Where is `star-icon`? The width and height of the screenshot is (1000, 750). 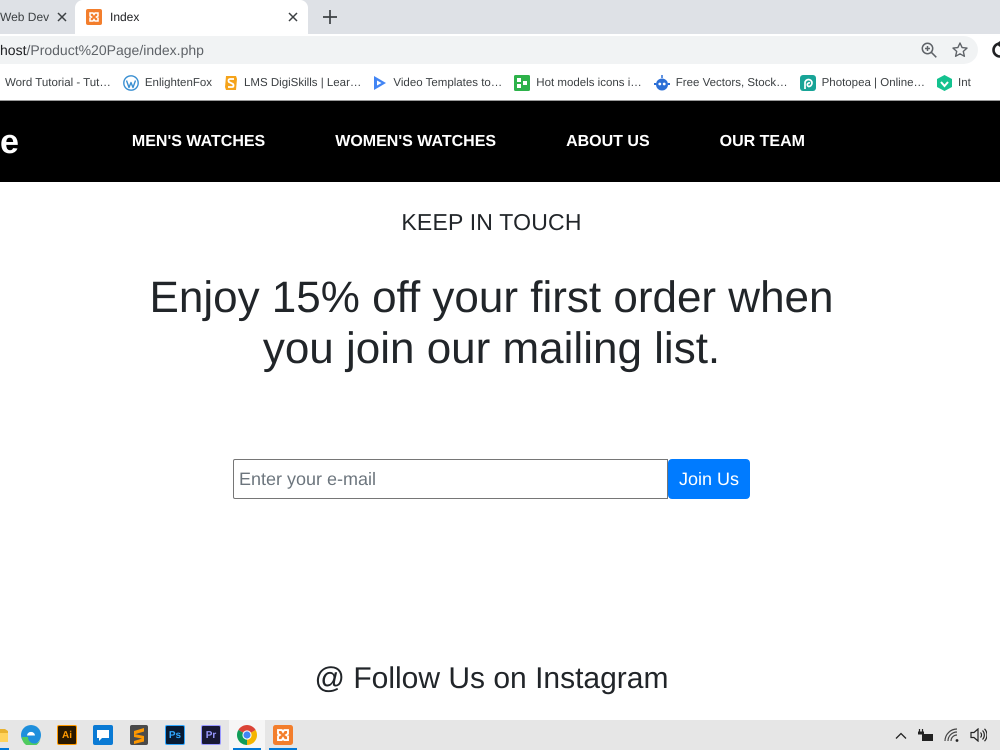 star-icon is located at coordinates (960, 50).